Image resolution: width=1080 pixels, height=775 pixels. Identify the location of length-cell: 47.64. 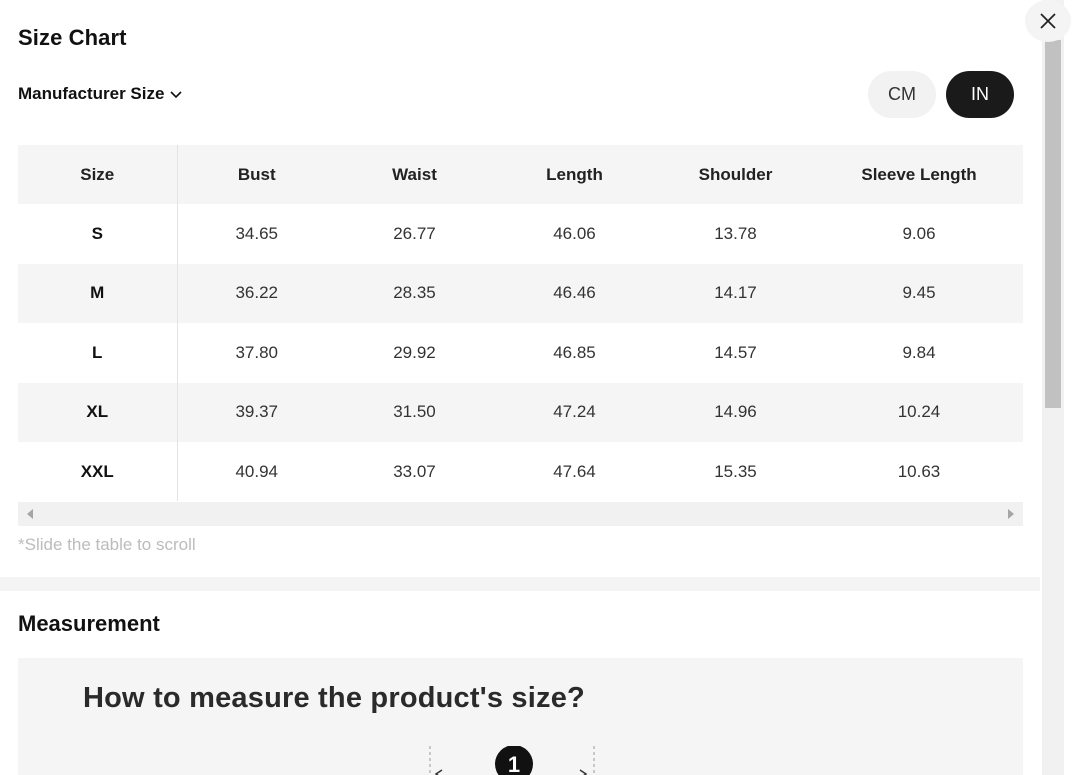
(574, 471).